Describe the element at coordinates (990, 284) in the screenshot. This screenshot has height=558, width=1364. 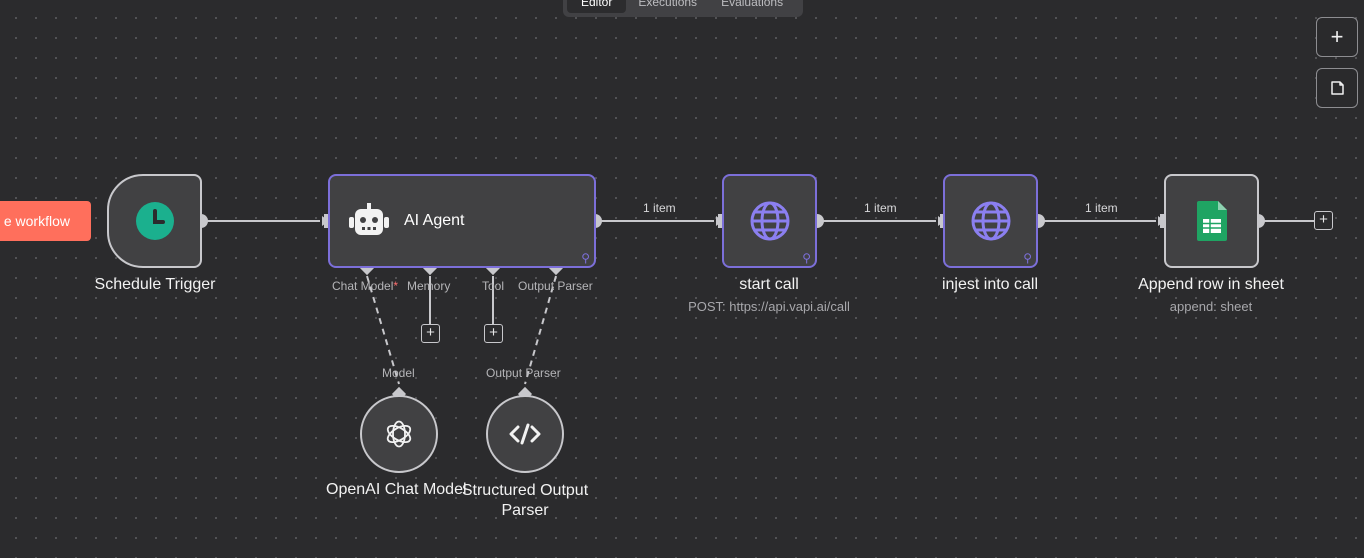
I see `injest-into-call-label: injest into call` at that location.